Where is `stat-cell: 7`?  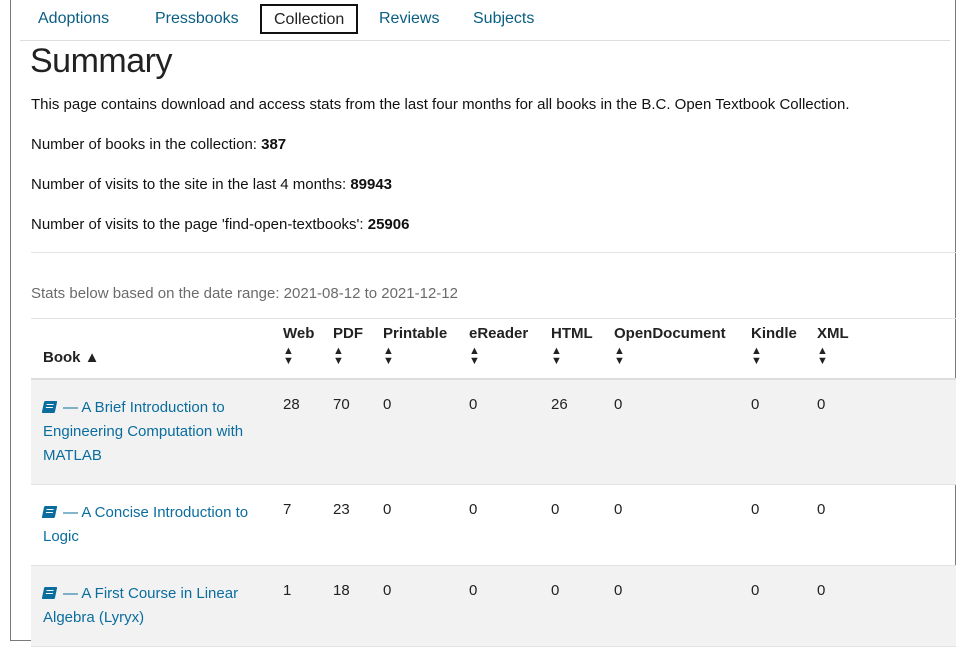
stat-cell: 7 is located at coordinates (296, 525).